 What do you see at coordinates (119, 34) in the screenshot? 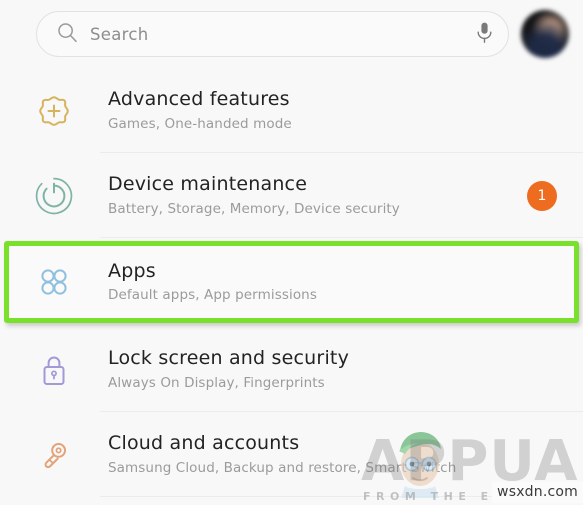
I see `search-placeholder-text: Search` at bounding box center [119, 34].